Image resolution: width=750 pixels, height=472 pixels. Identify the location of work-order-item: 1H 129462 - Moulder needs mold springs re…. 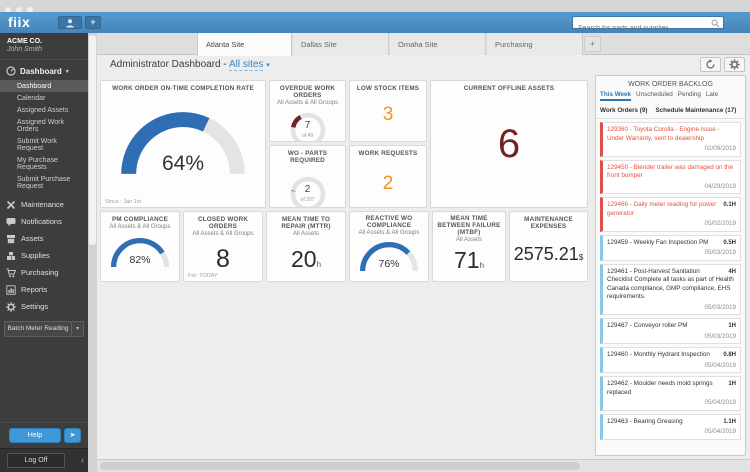
(670, 393).